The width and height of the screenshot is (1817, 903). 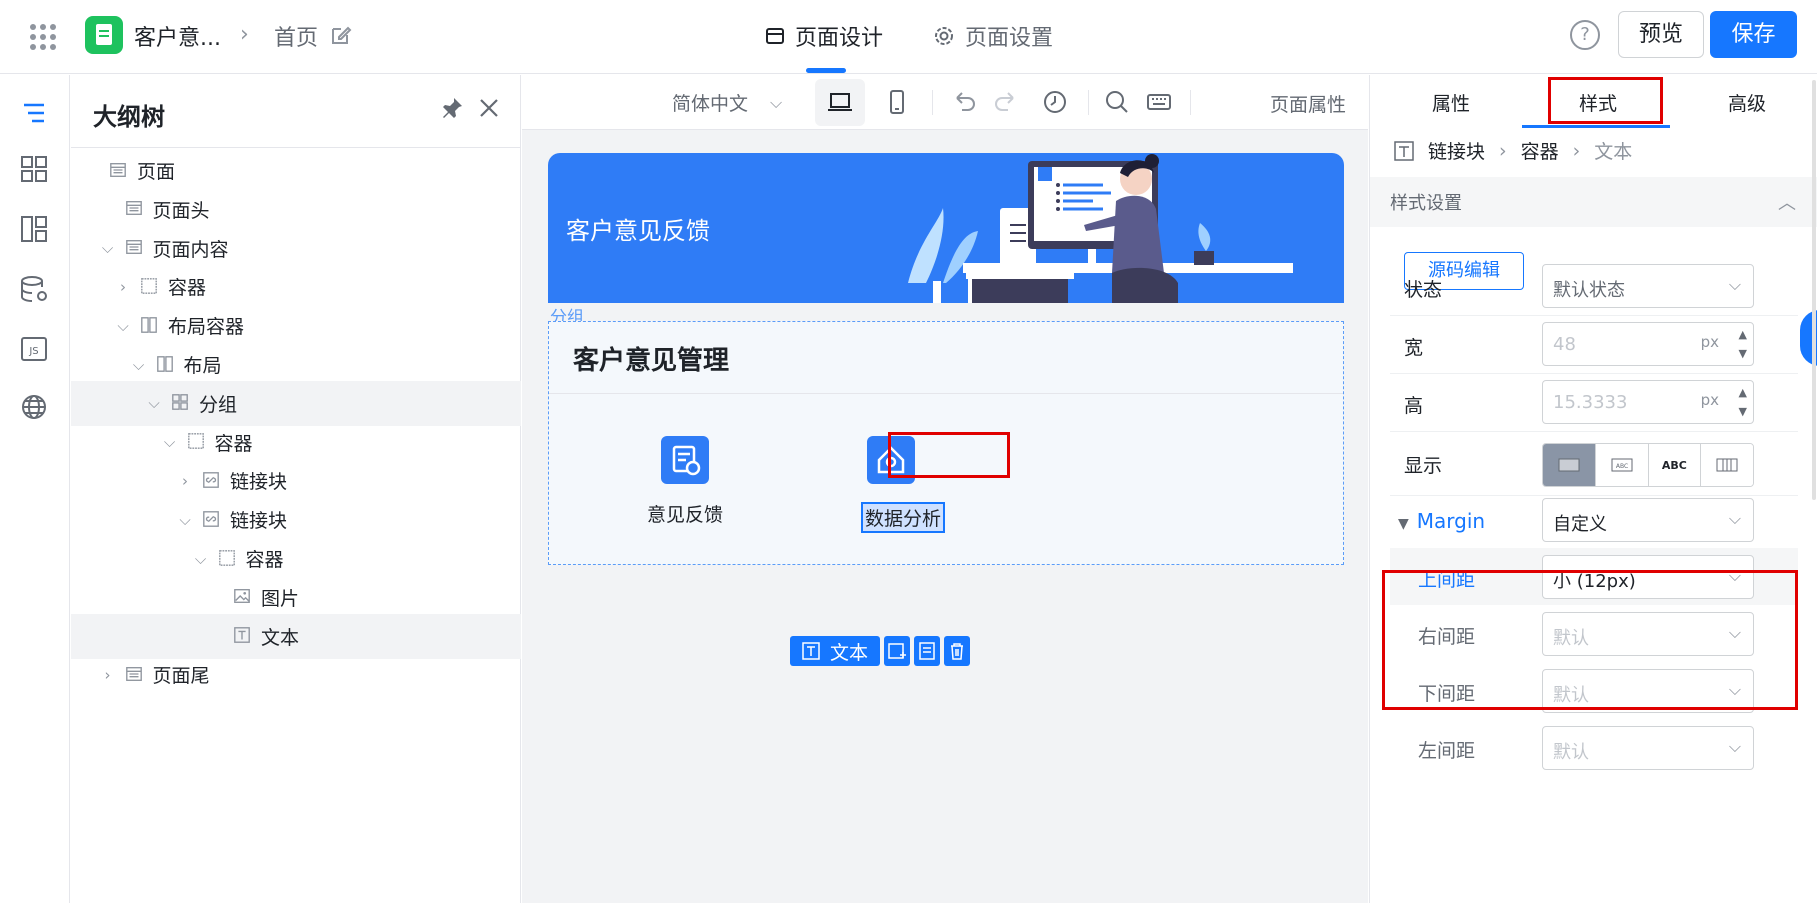 I want to click on block-icon, so click(x=1569, y=465).